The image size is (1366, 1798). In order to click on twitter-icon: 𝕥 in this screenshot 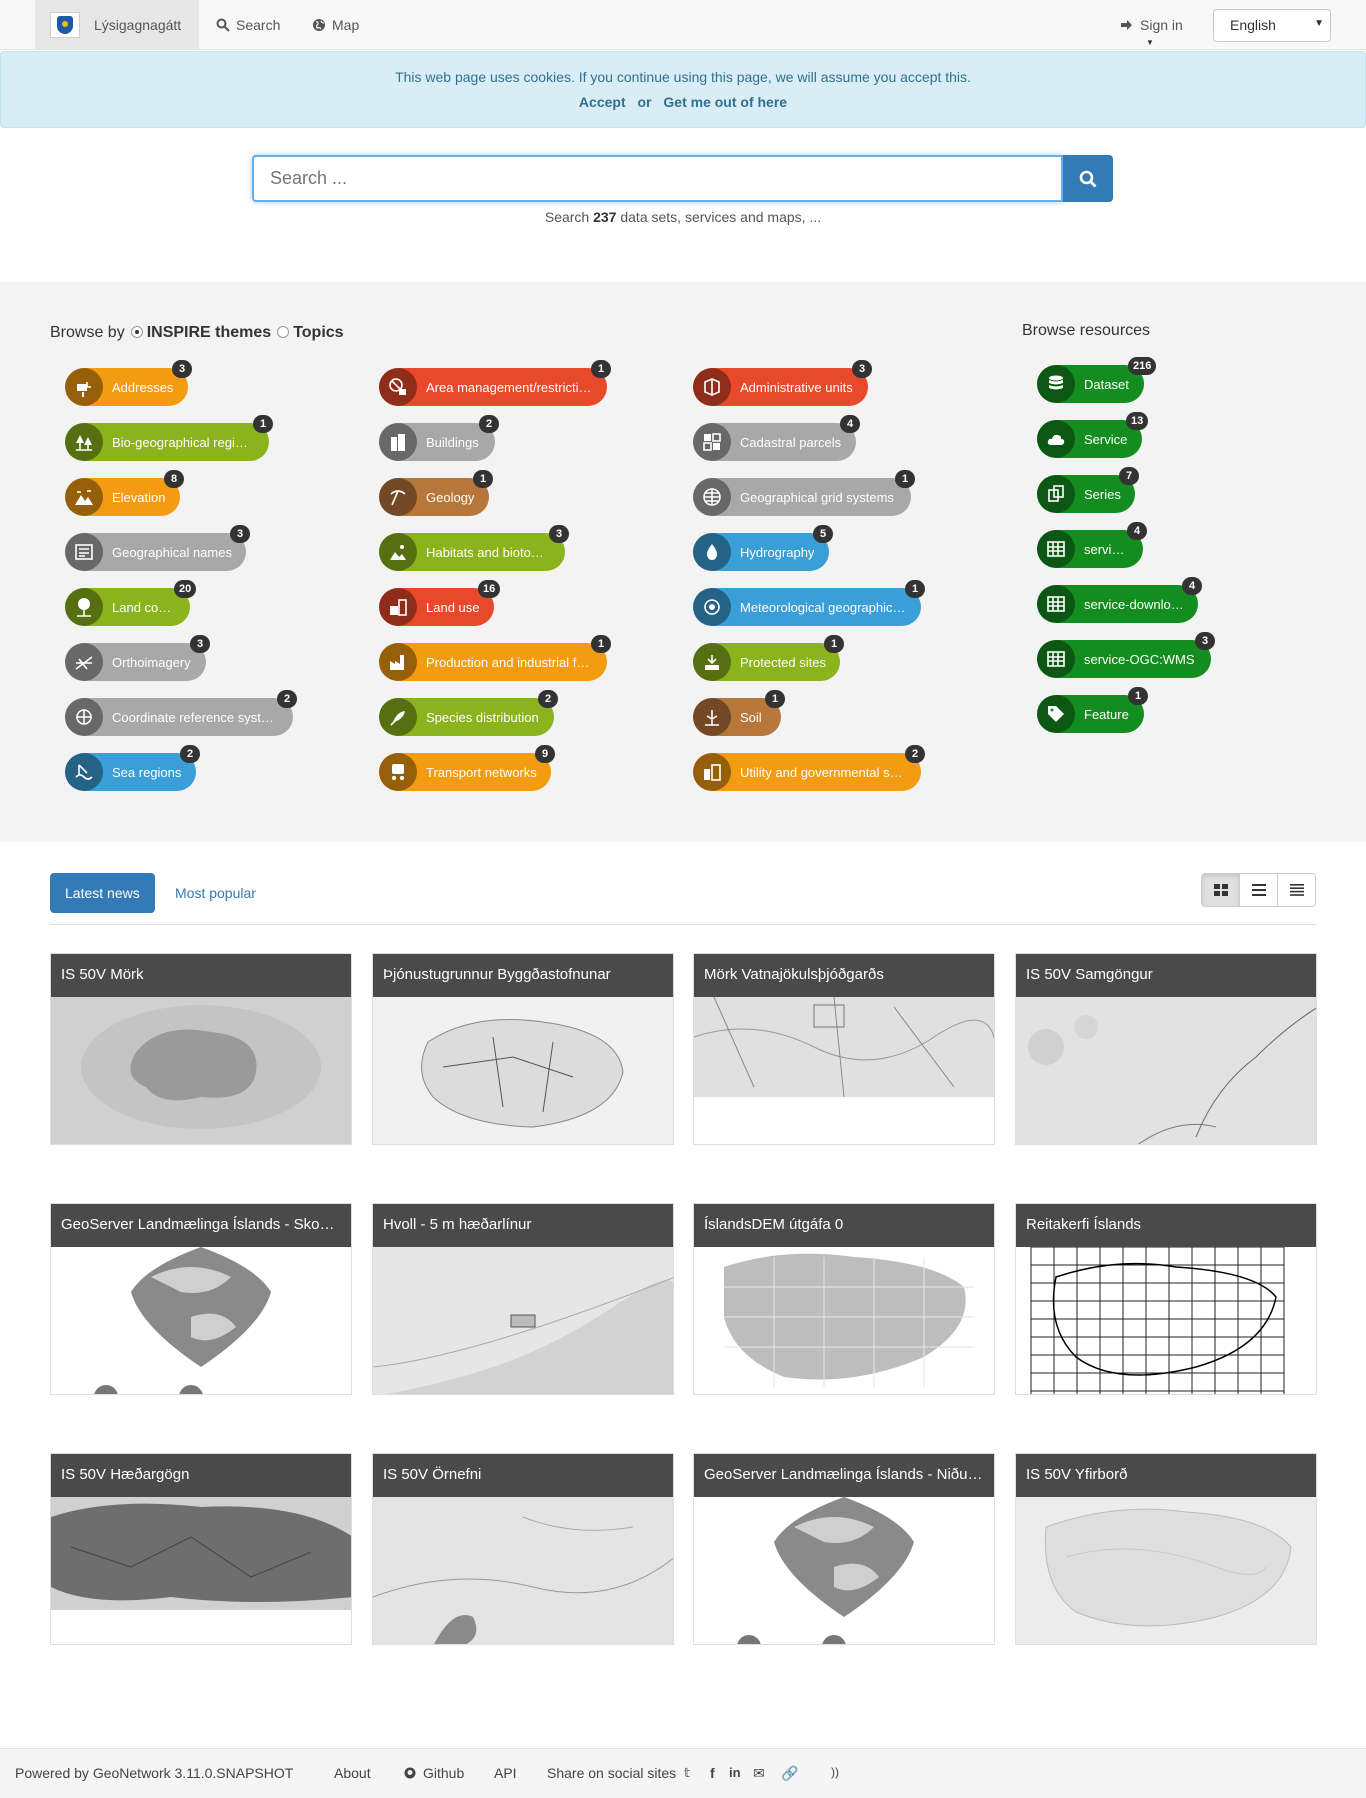, I will do `click(687, 1773)`.